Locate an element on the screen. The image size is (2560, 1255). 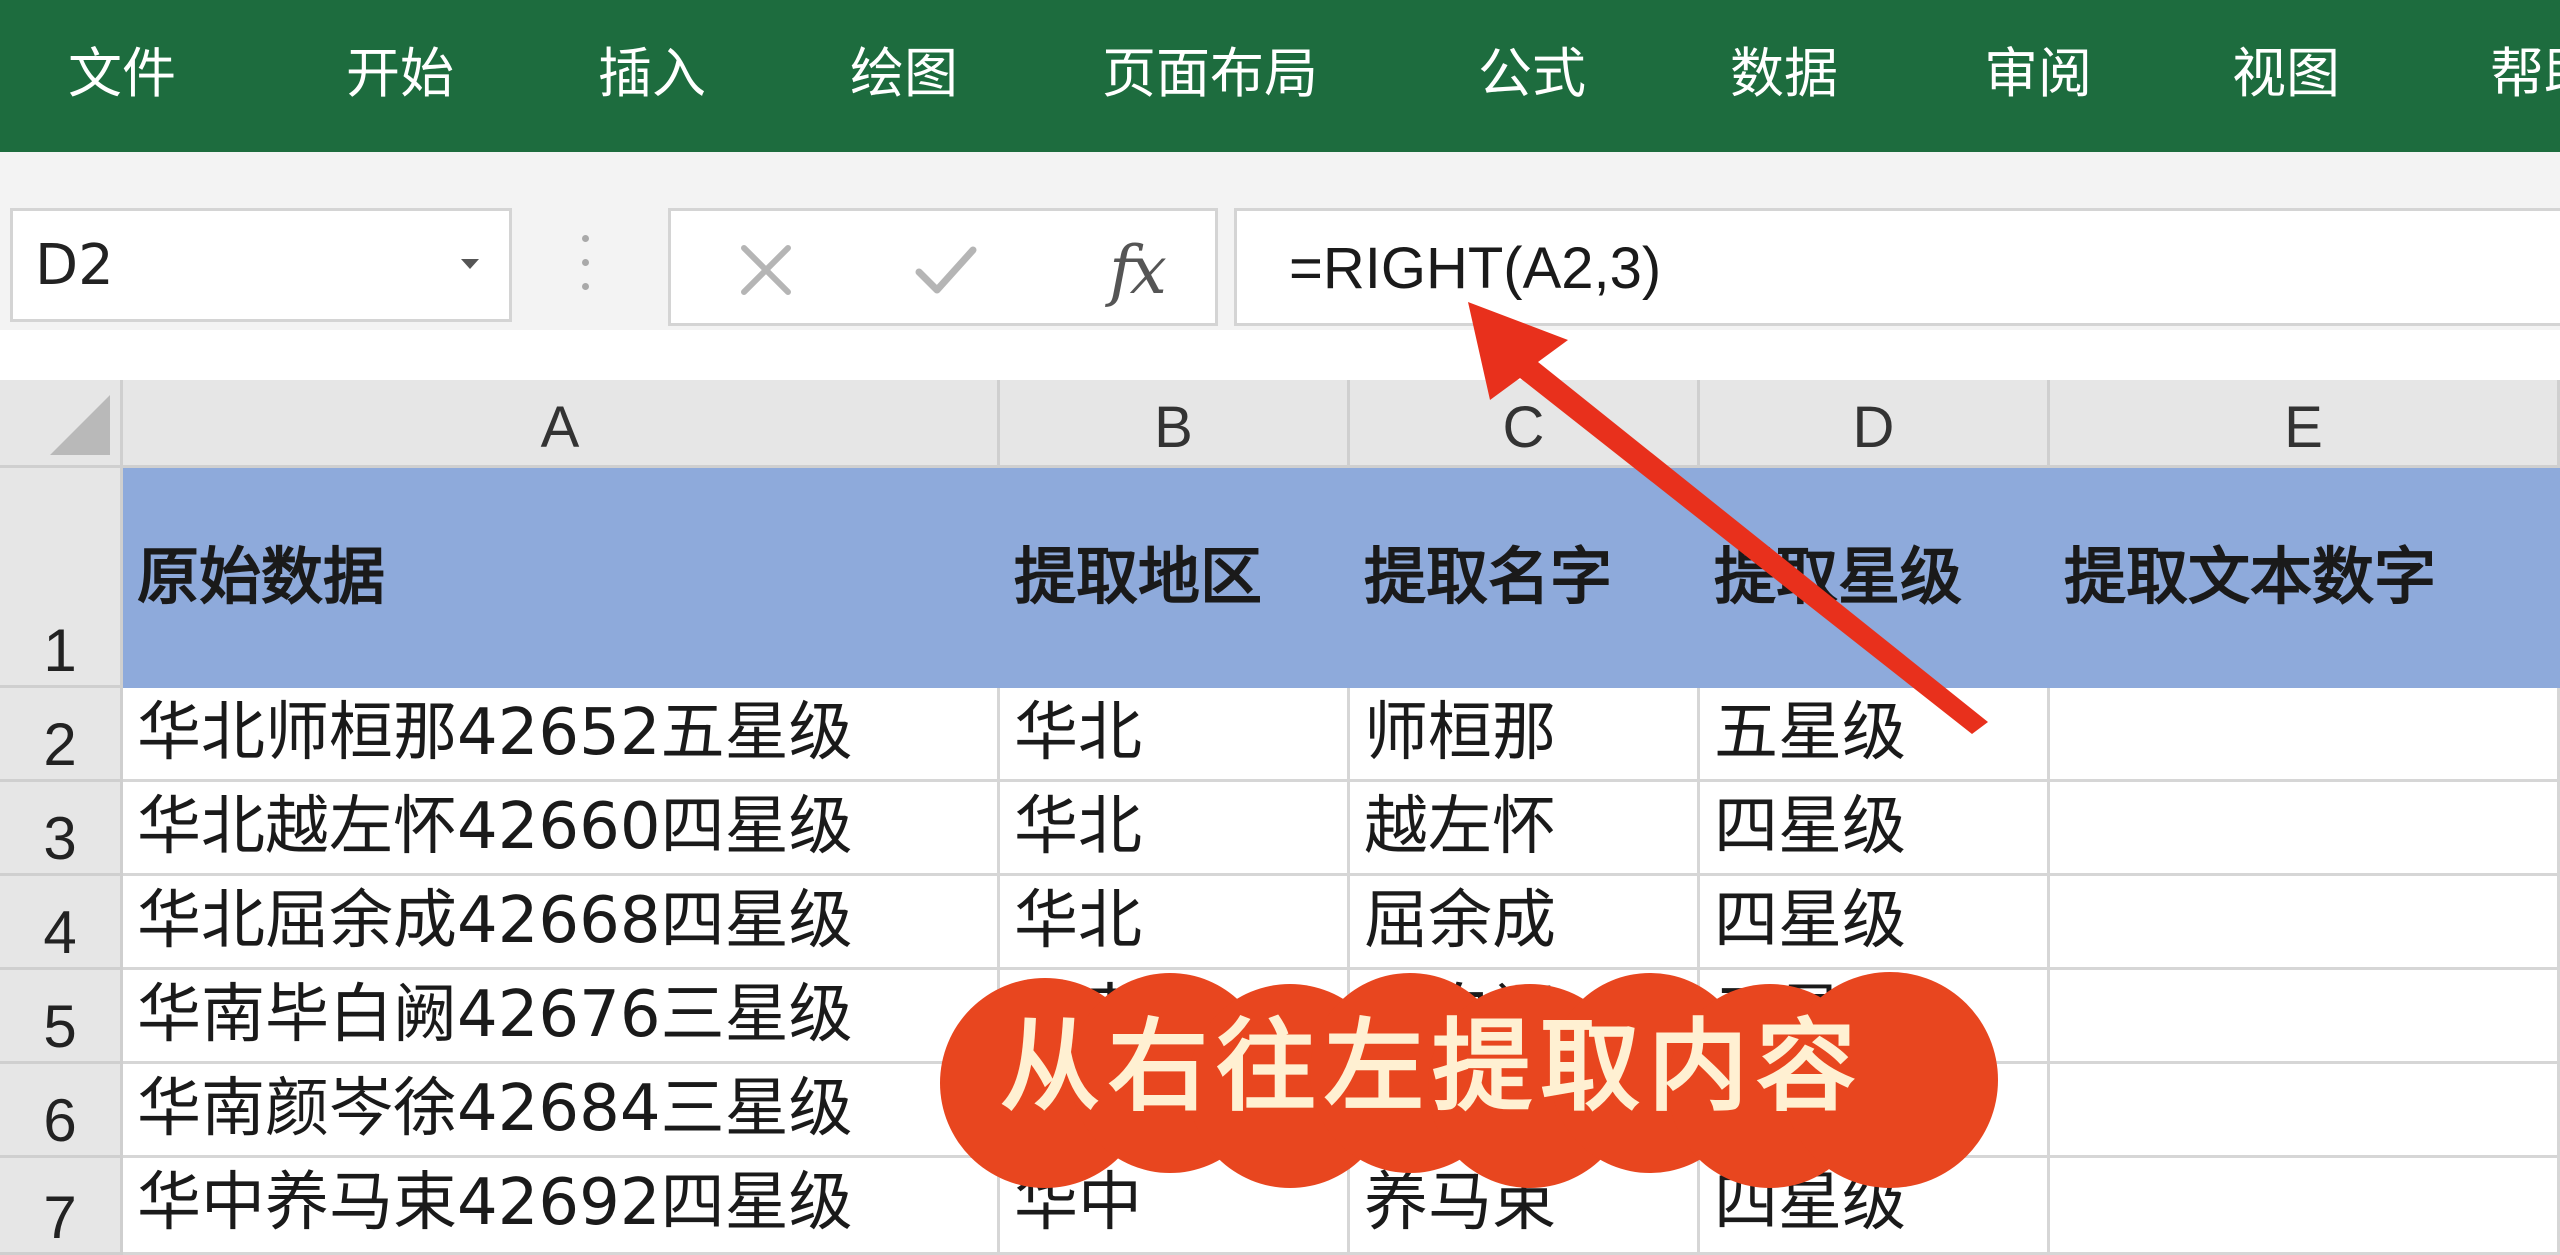
cell-d7: 四星级 is located at coordinates (1875, 1206).